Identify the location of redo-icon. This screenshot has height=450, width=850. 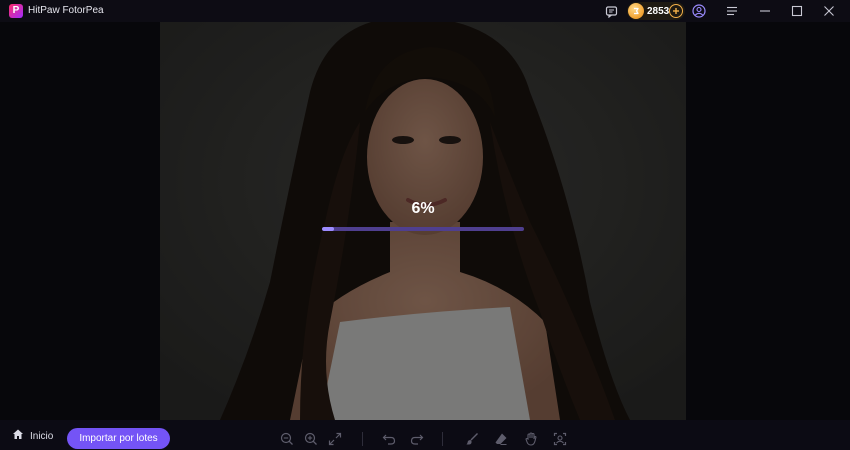
(417, 439).